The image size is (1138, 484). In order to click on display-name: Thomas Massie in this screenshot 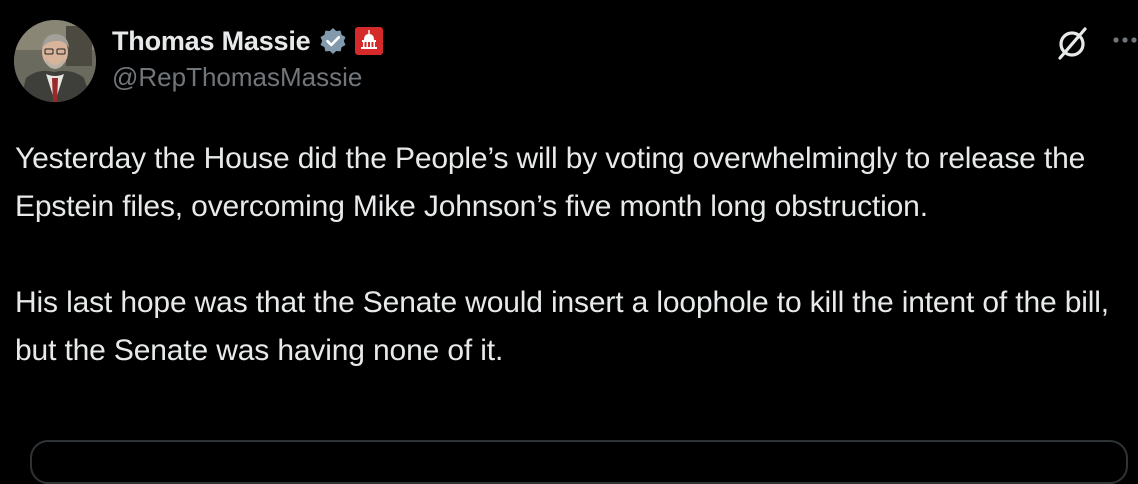, I will do `click(211, 41)`.